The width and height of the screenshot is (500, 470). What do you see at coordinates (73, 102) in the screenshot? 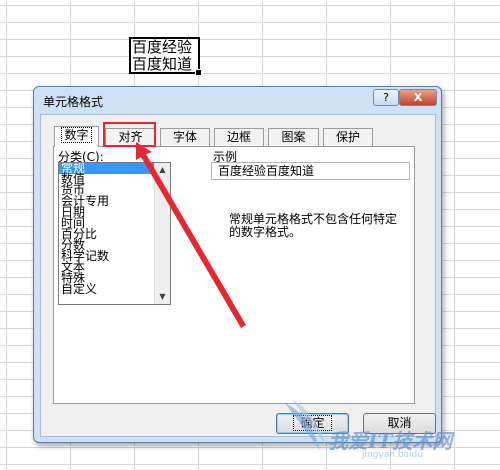
I see `dialog-title: 单元格格式` at bounding box center [73, 102].